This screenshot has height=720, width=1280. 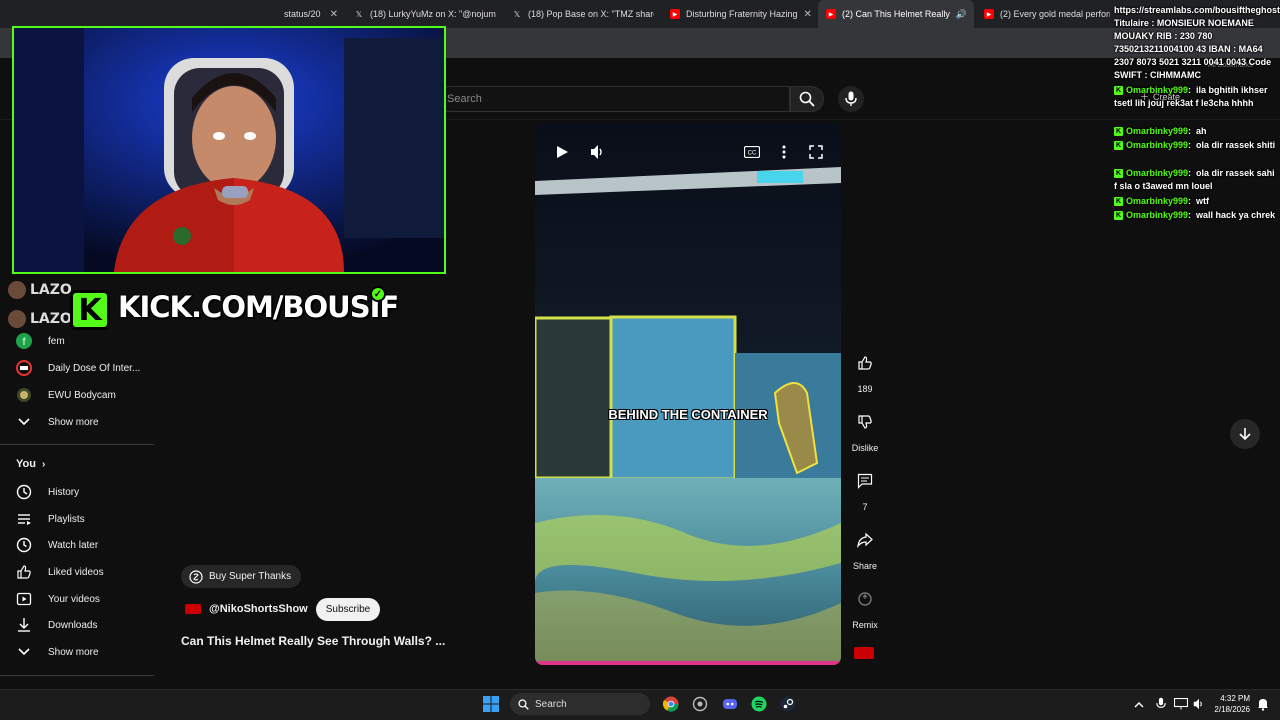 I want to click on search-button, so click(x=807, y=99).